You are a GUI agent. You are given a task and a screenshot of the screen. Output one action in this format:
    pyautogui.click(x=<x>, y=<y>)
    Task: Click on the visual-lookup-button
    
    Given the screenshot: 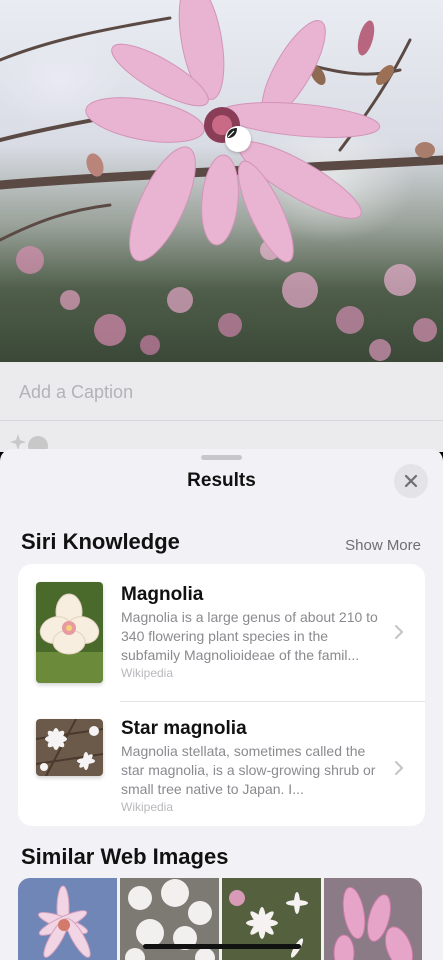 What is the action you would take?
    pyautogui.click(x=238, y=139)
    